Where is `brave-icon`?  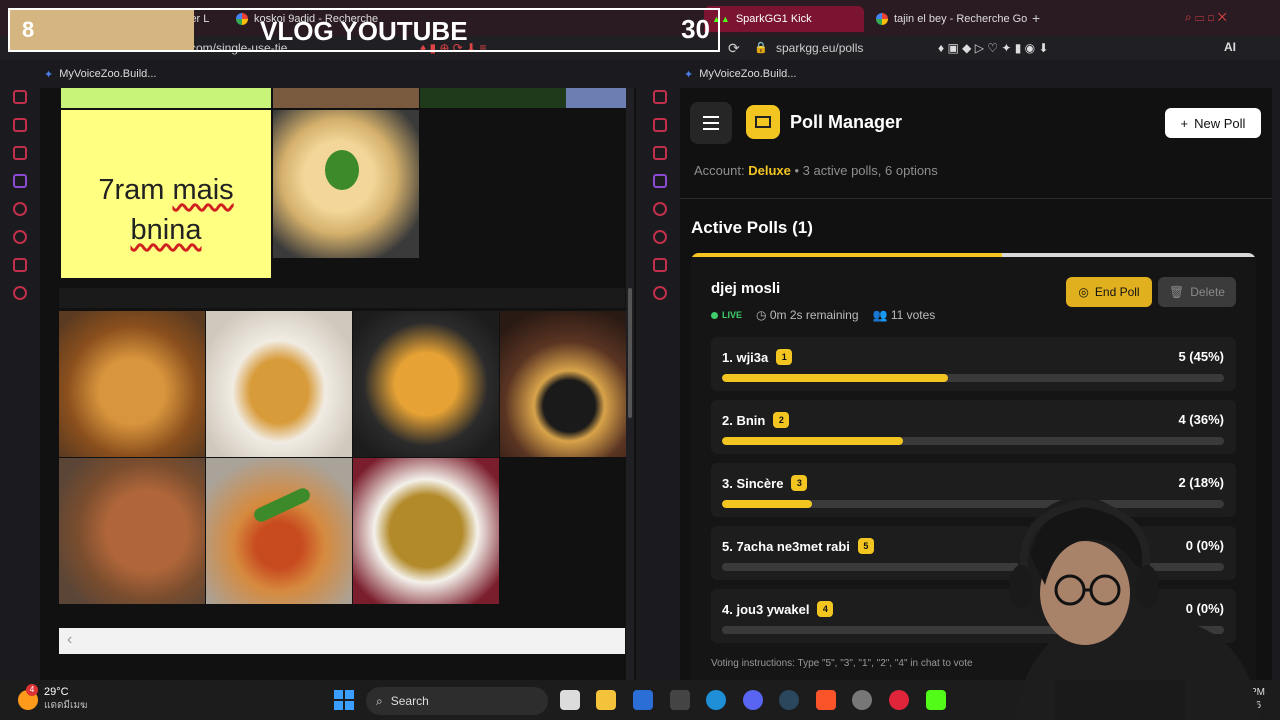
brave-icon is located at coordinates (826, 700).